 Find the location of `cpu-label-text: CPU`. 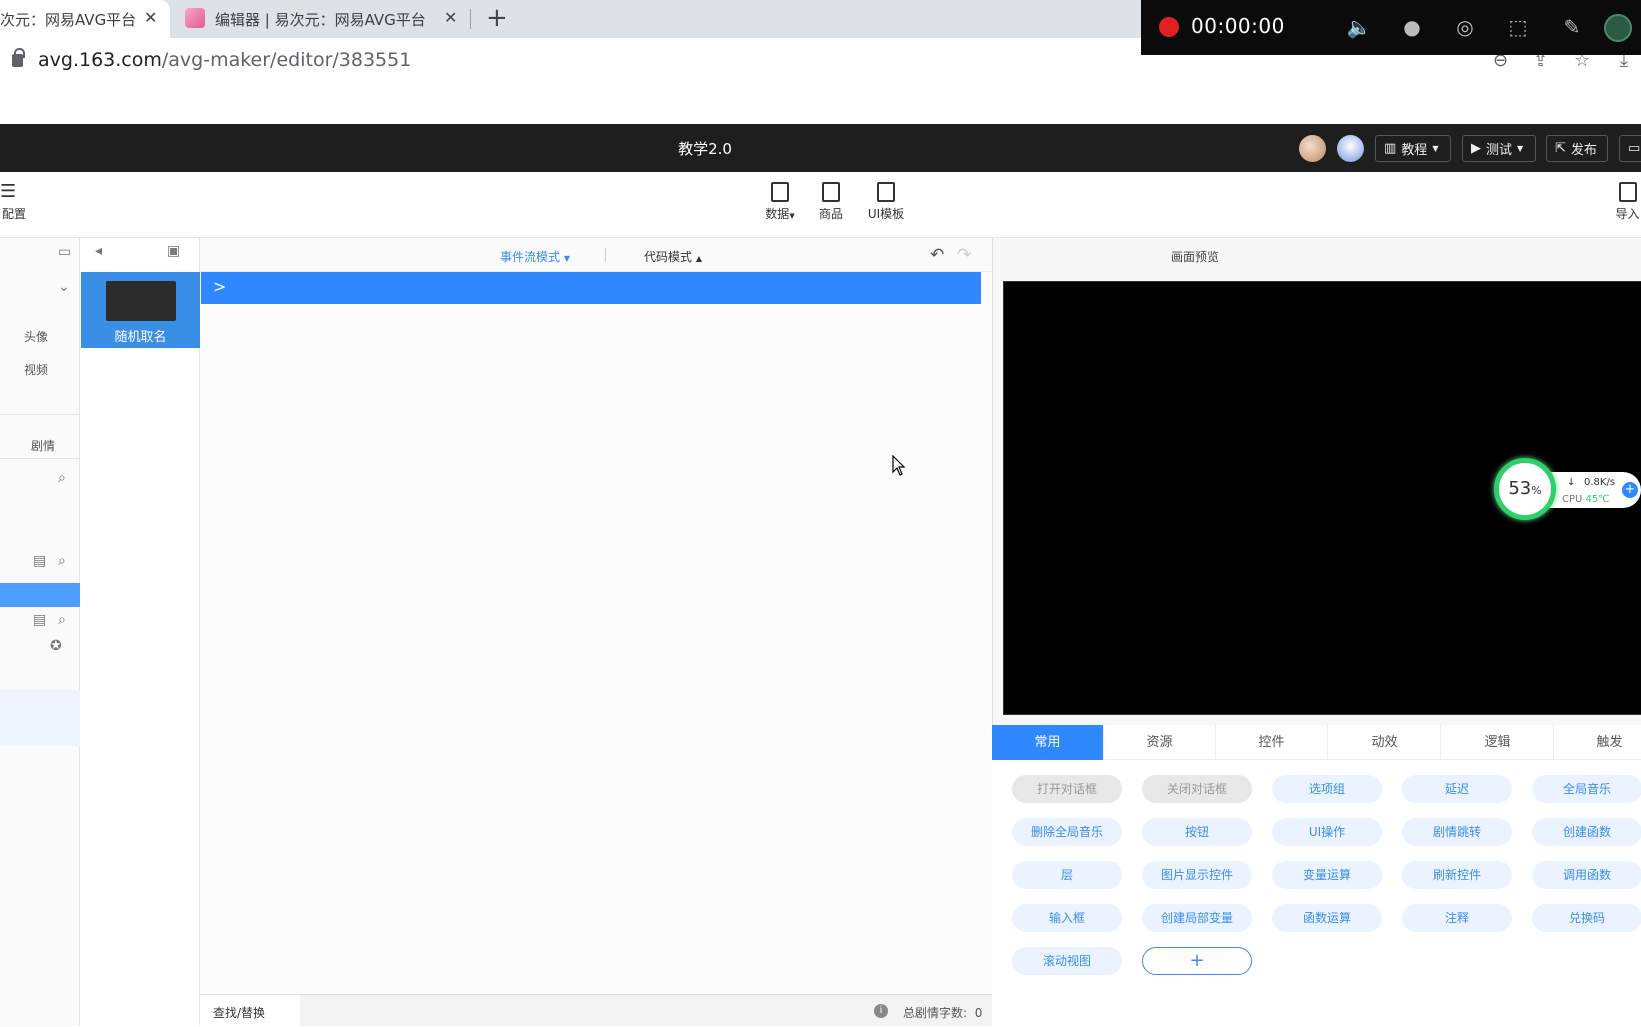

cpu-label-text: CPU is located at coordinates (1572, 499).